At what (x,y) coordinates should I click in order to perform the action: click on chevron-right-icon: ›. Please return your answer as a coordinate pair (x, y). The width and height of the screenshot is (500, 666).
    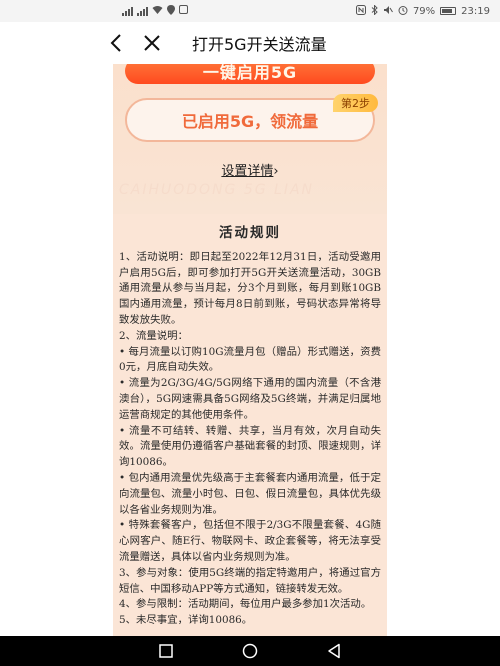
    Looking at the image, I should click on (276, 171).